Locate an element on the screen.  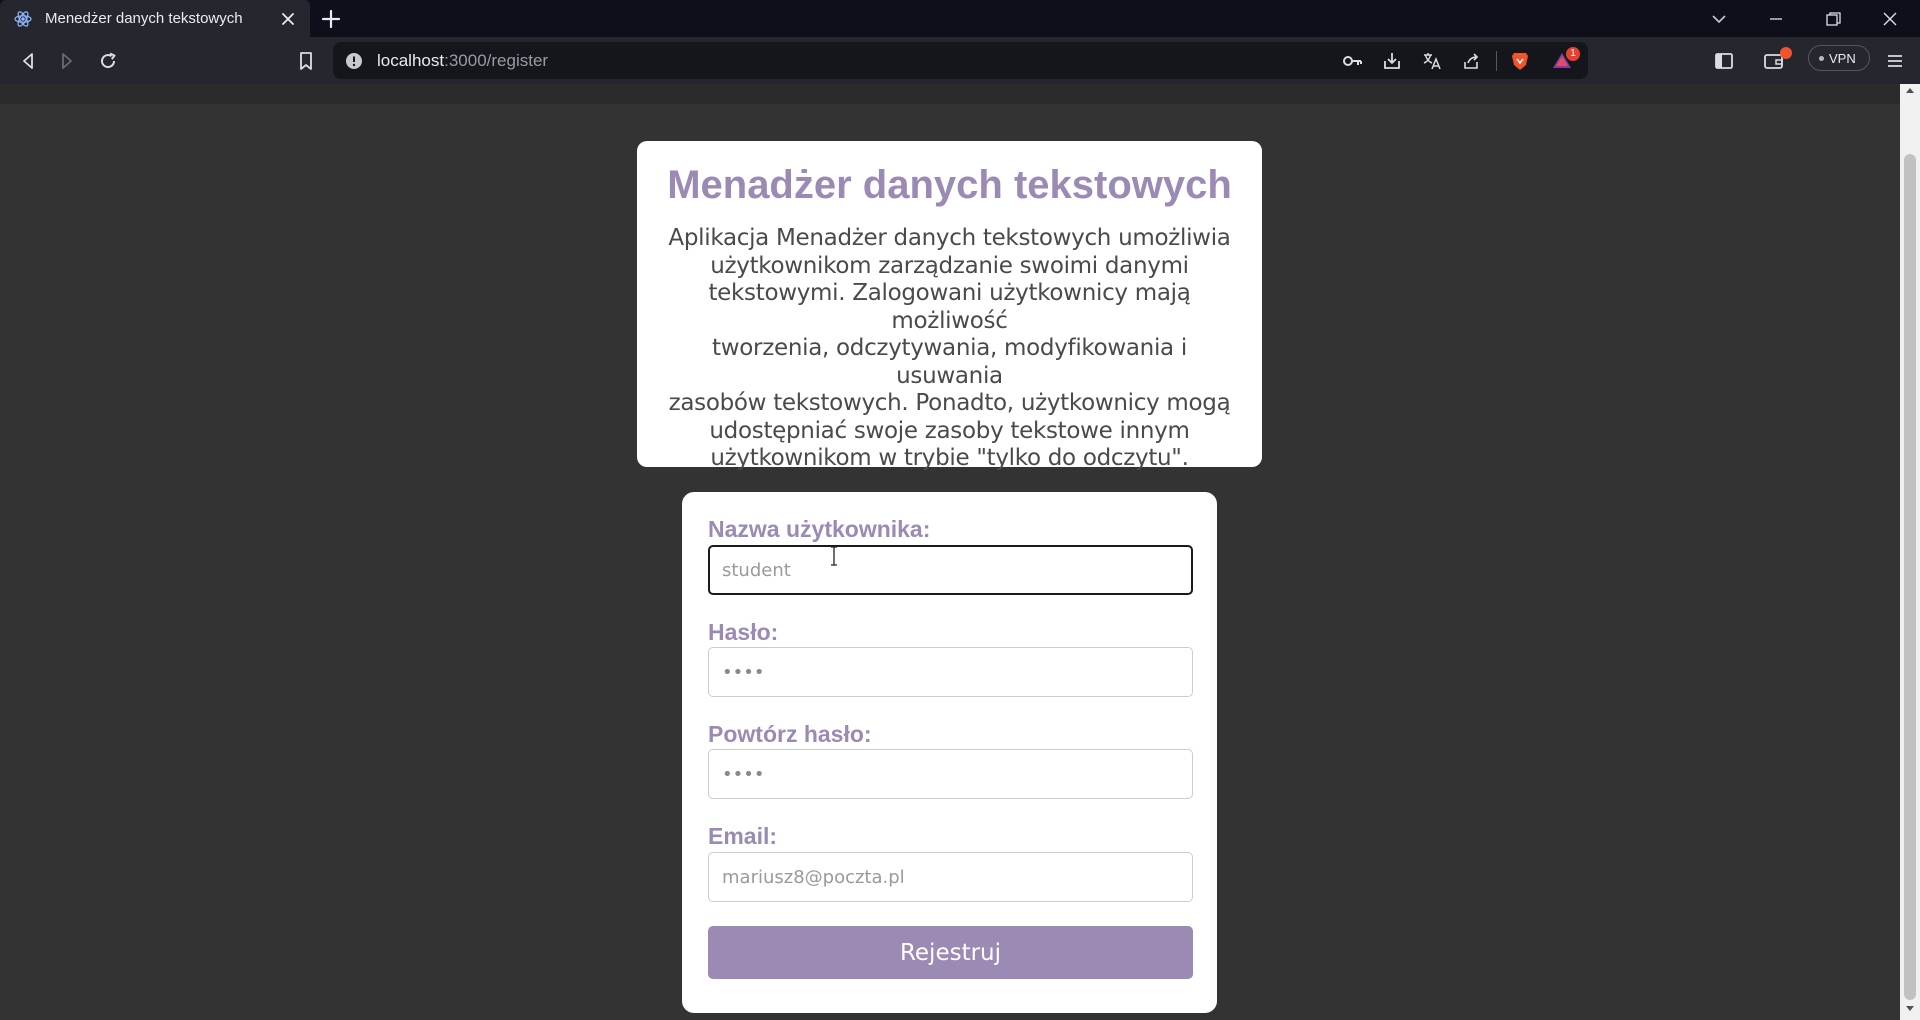
repeat-password-input is located at coordinates (950, 774).